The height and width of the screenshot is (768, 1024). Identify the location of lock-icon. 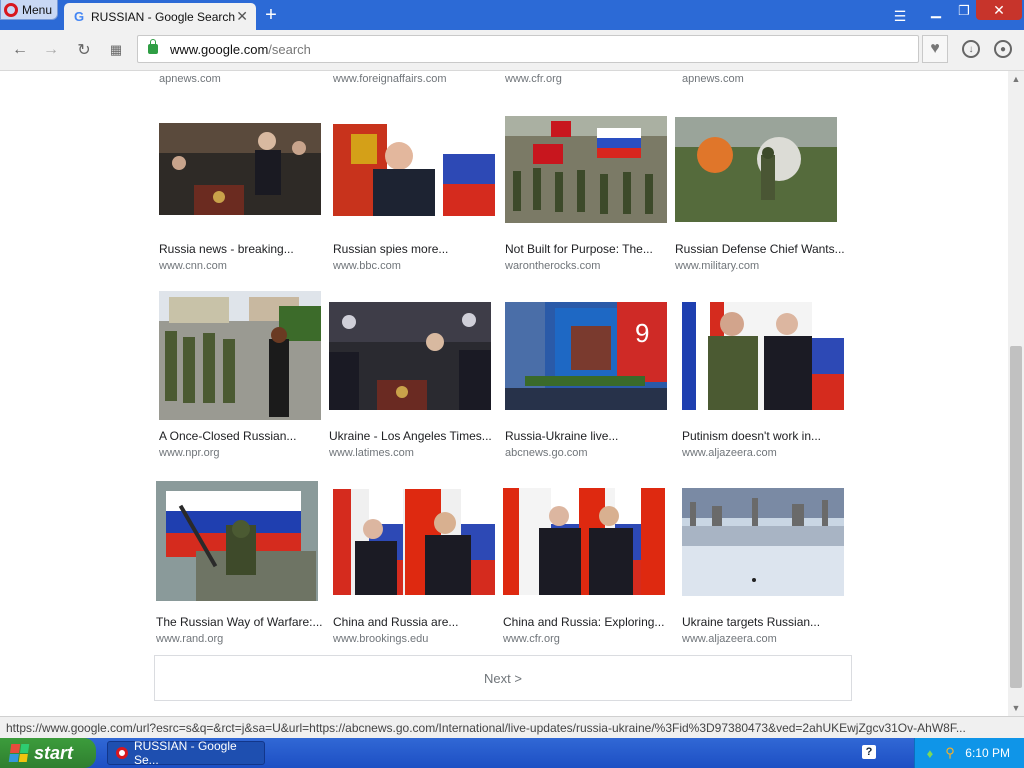
(153, 46).